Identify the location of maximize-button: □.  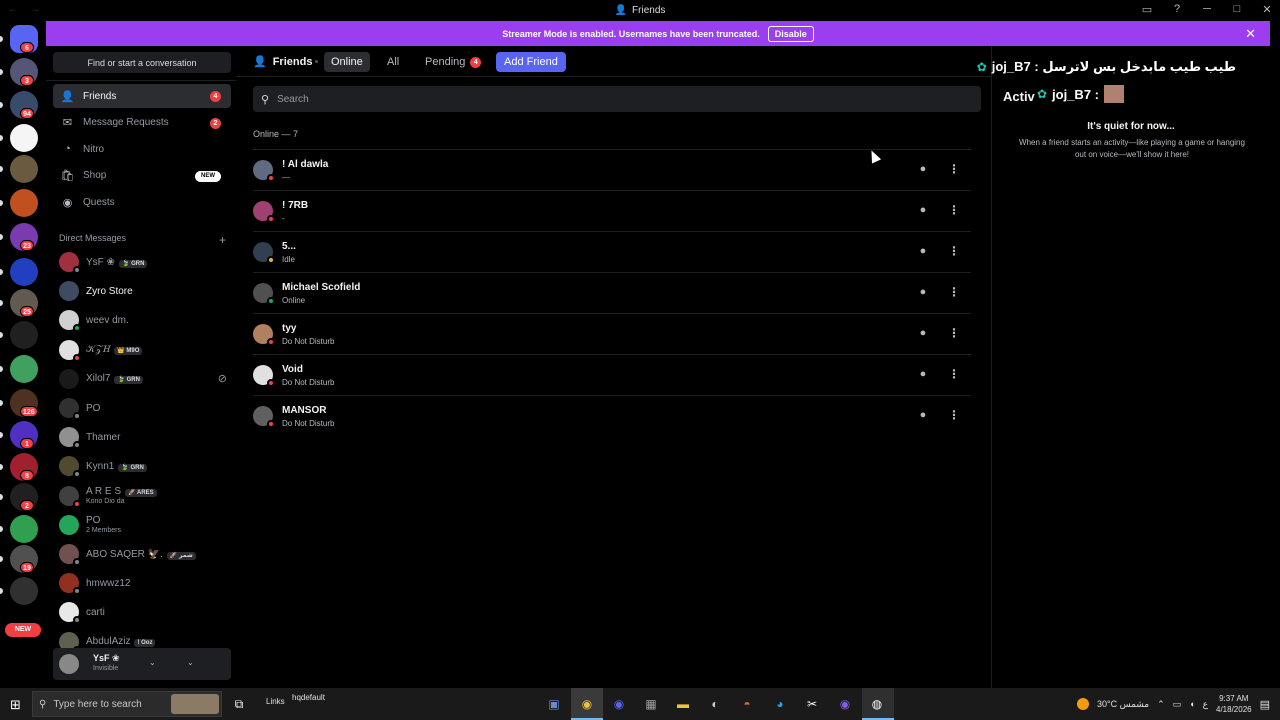
(1237, 9).